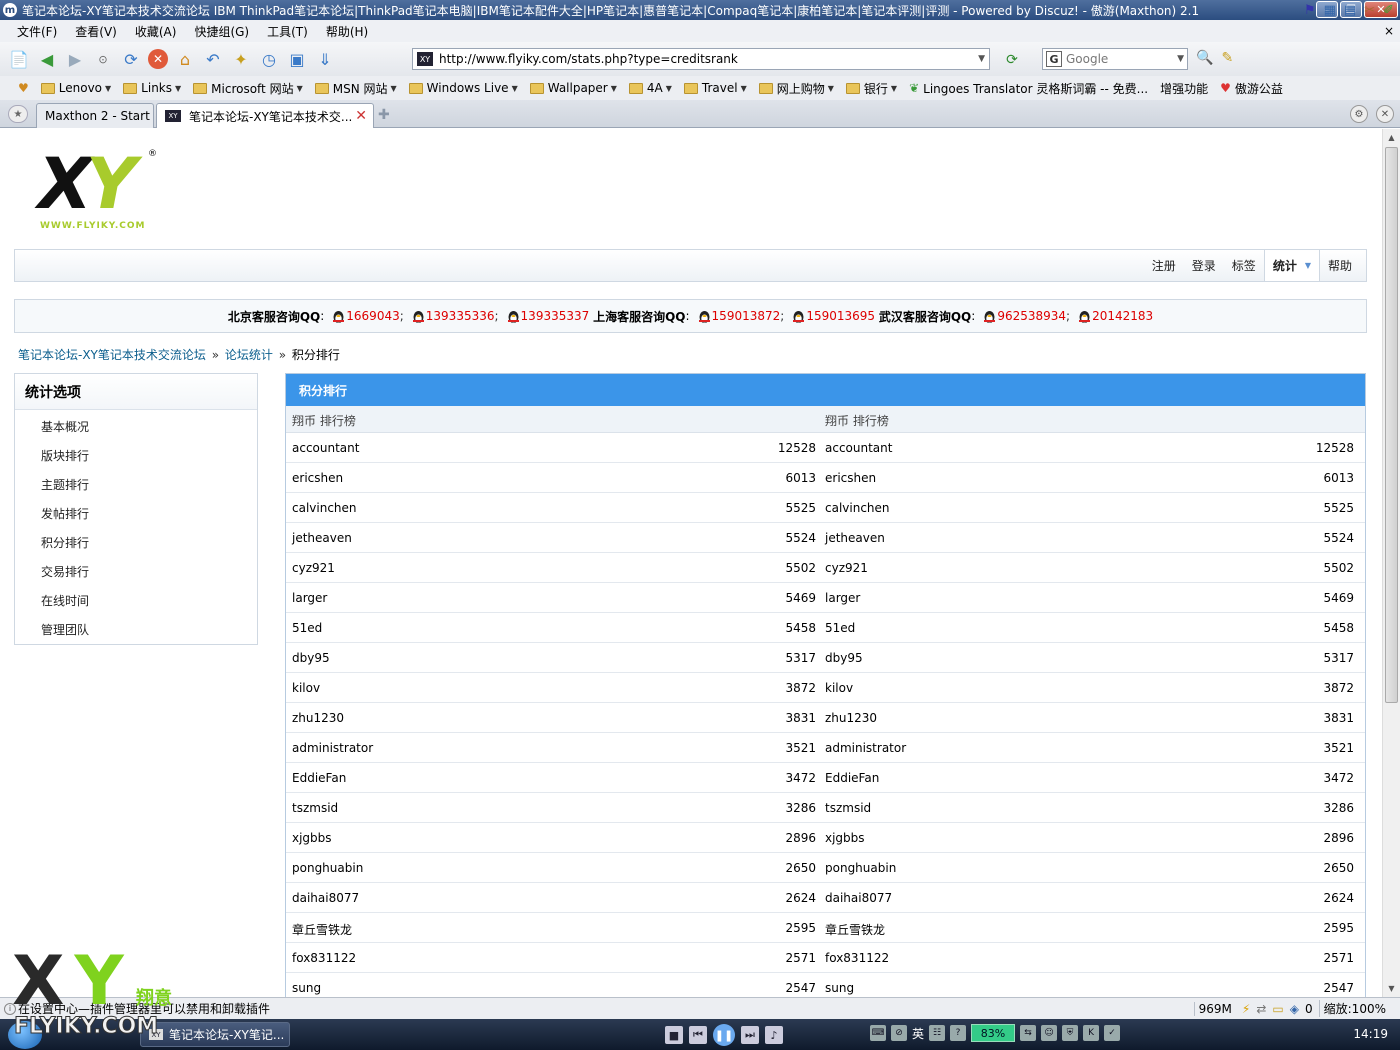 This screenshot has height=1050, width=1400. Describe the element at coordinates (871, 88) in the screenshot. I see `favorite-folder-bank: 银行 ▼` at that location.